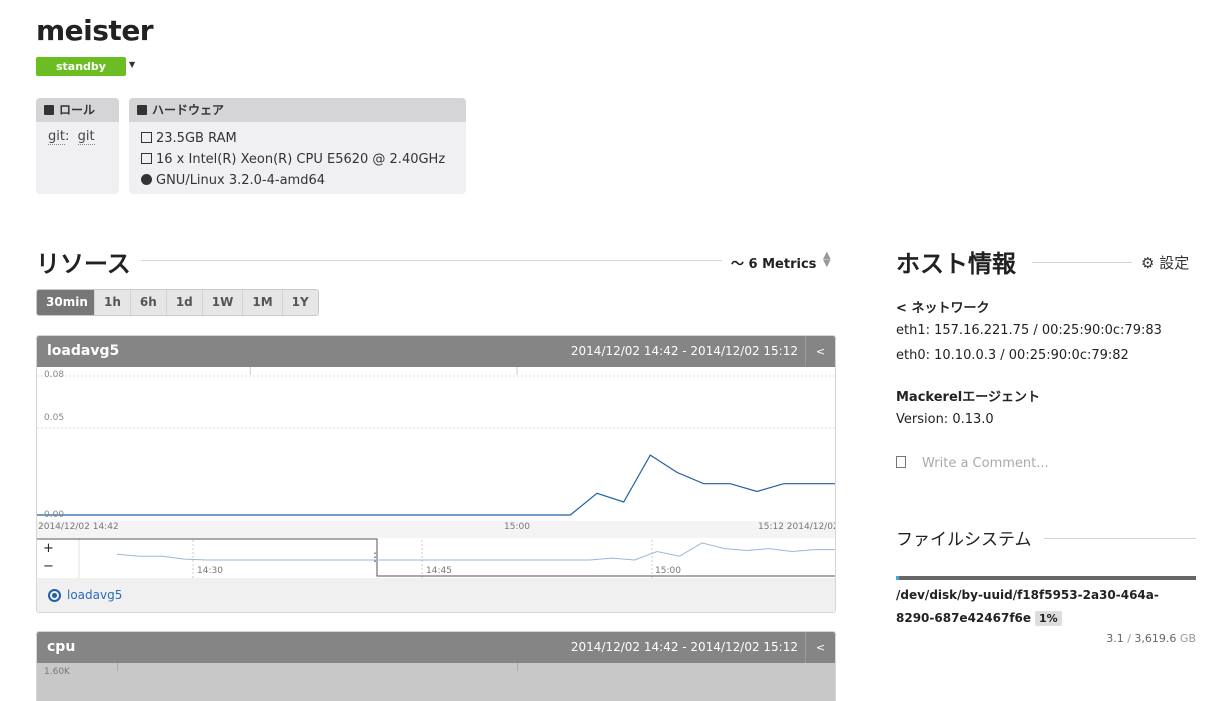  I want to click on navigator-left-handle-icon: ⋮, so click(375, 557).